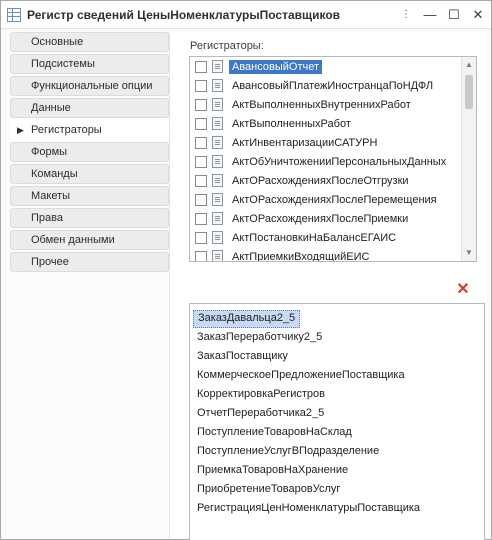  I want to click on tab-label: Функциональные опции, so click(92, 86).